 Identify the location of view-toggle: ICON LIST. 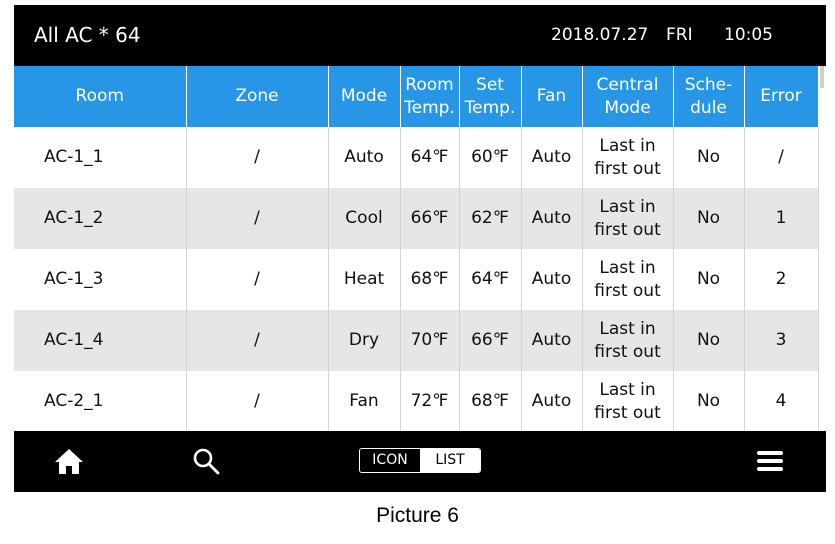
(420, 460).